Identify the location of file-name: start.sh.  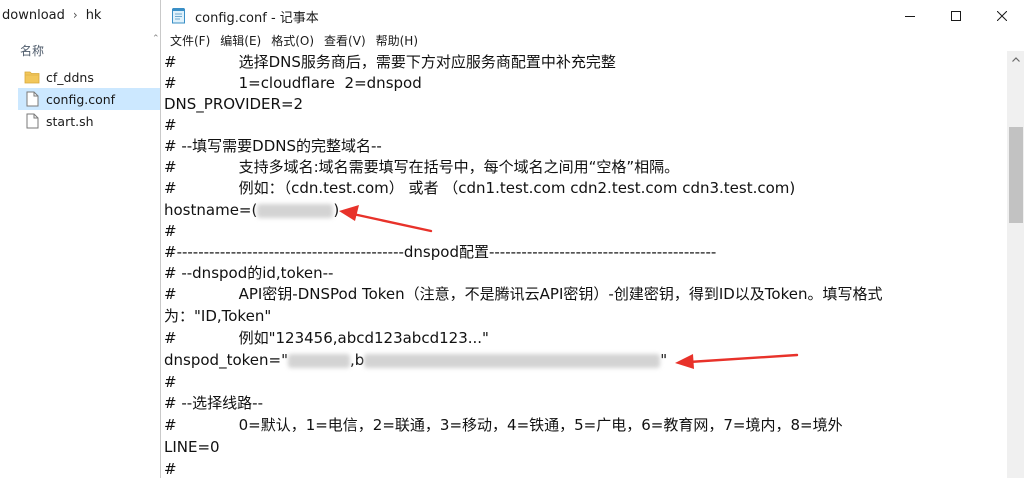
(70, 121).